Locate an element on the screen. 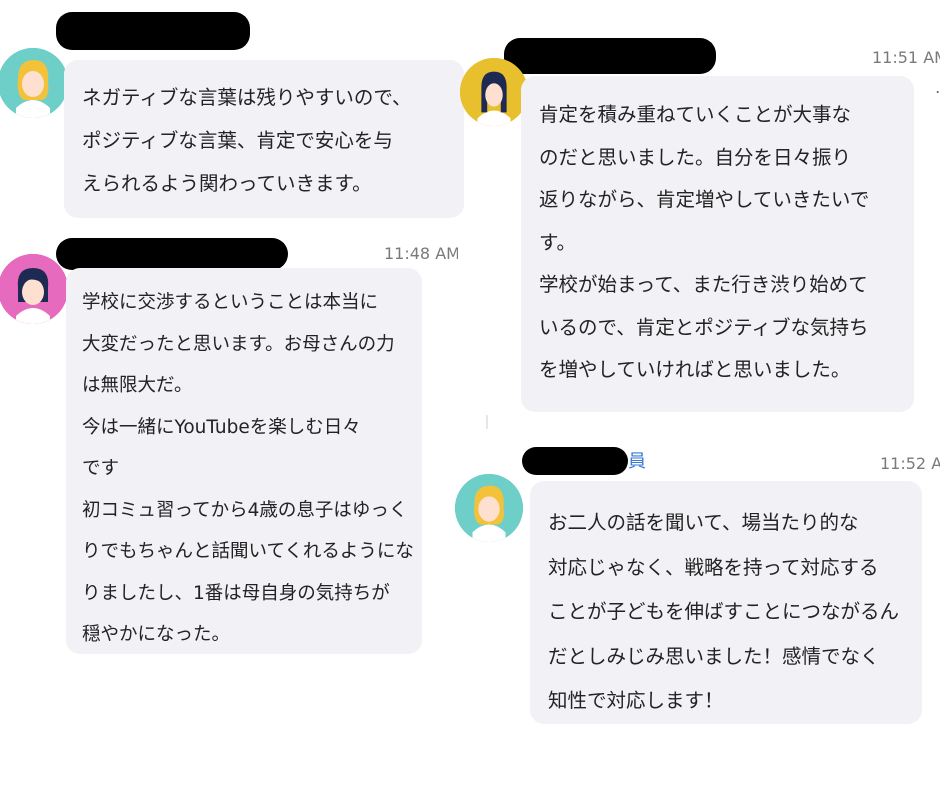  message-text-line: を増やしていければと思いました。 is located at coordinates (695, 369).